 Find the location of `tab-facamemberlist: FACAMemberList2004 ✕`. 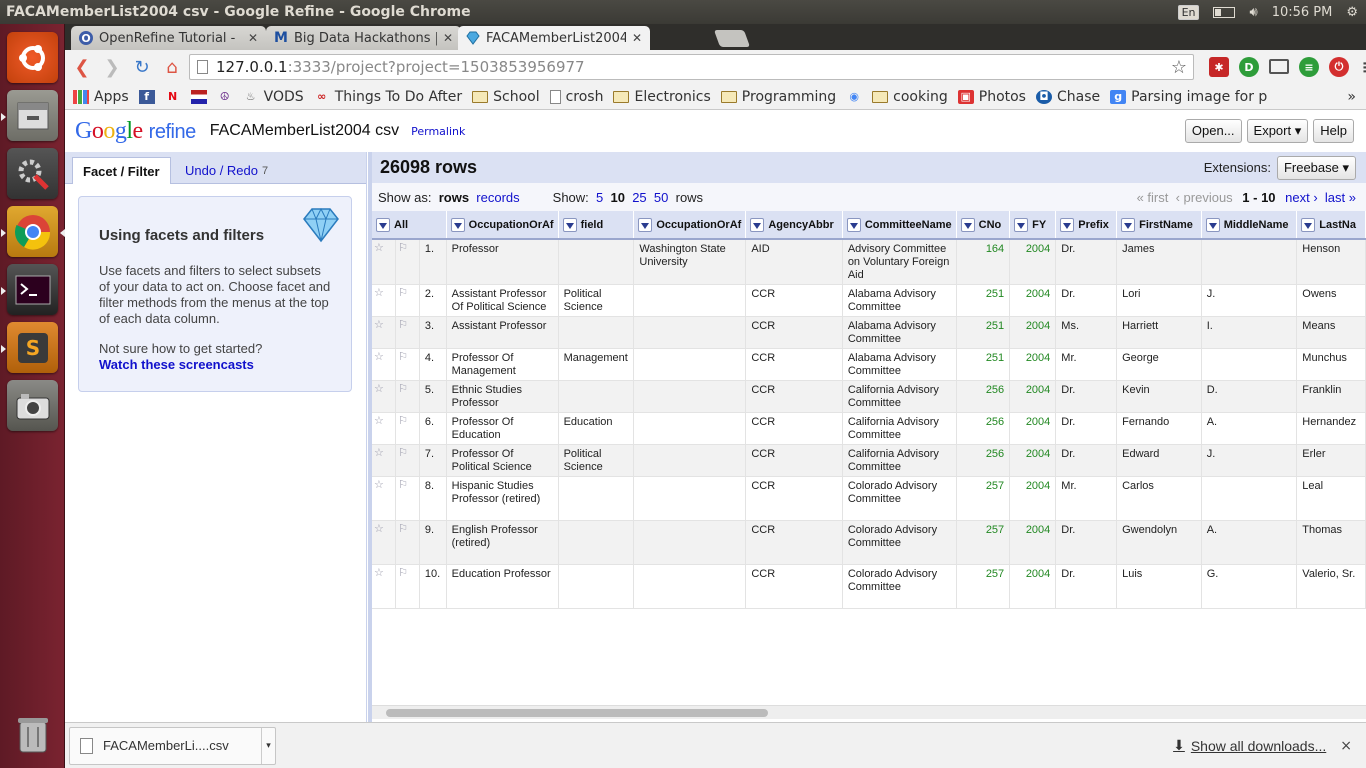

tab-facamemberlist: FACAMemberList2004 ✕ is located at coordinates (554, 38).